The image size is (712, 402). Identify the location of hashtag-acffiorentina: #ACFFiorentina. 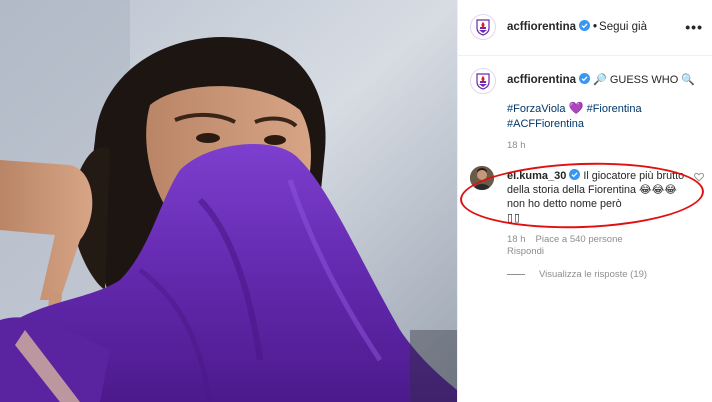
(545, 124).